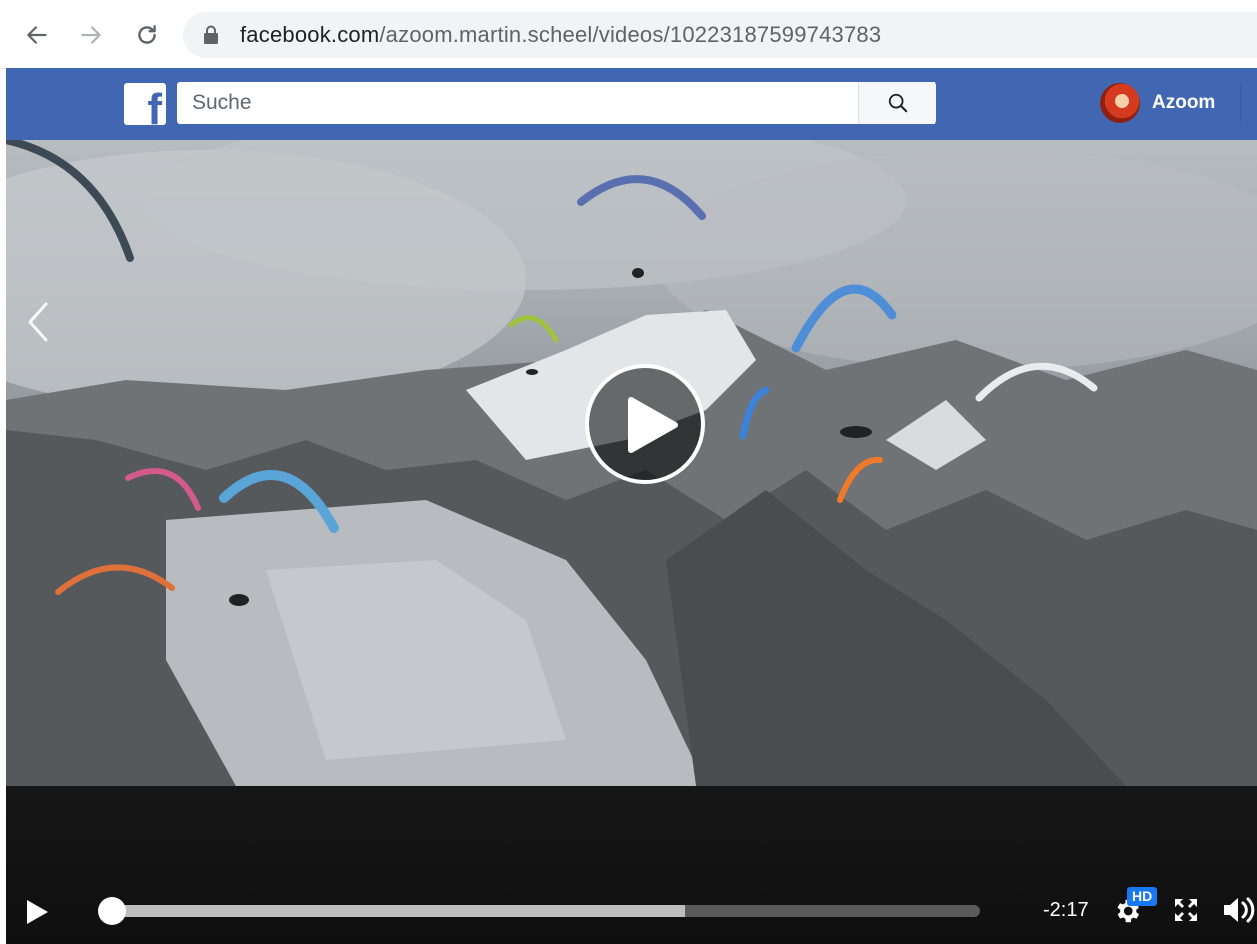 The image size is (1257, 944). I want to click on arrow-left-icon, so click(37, 35).